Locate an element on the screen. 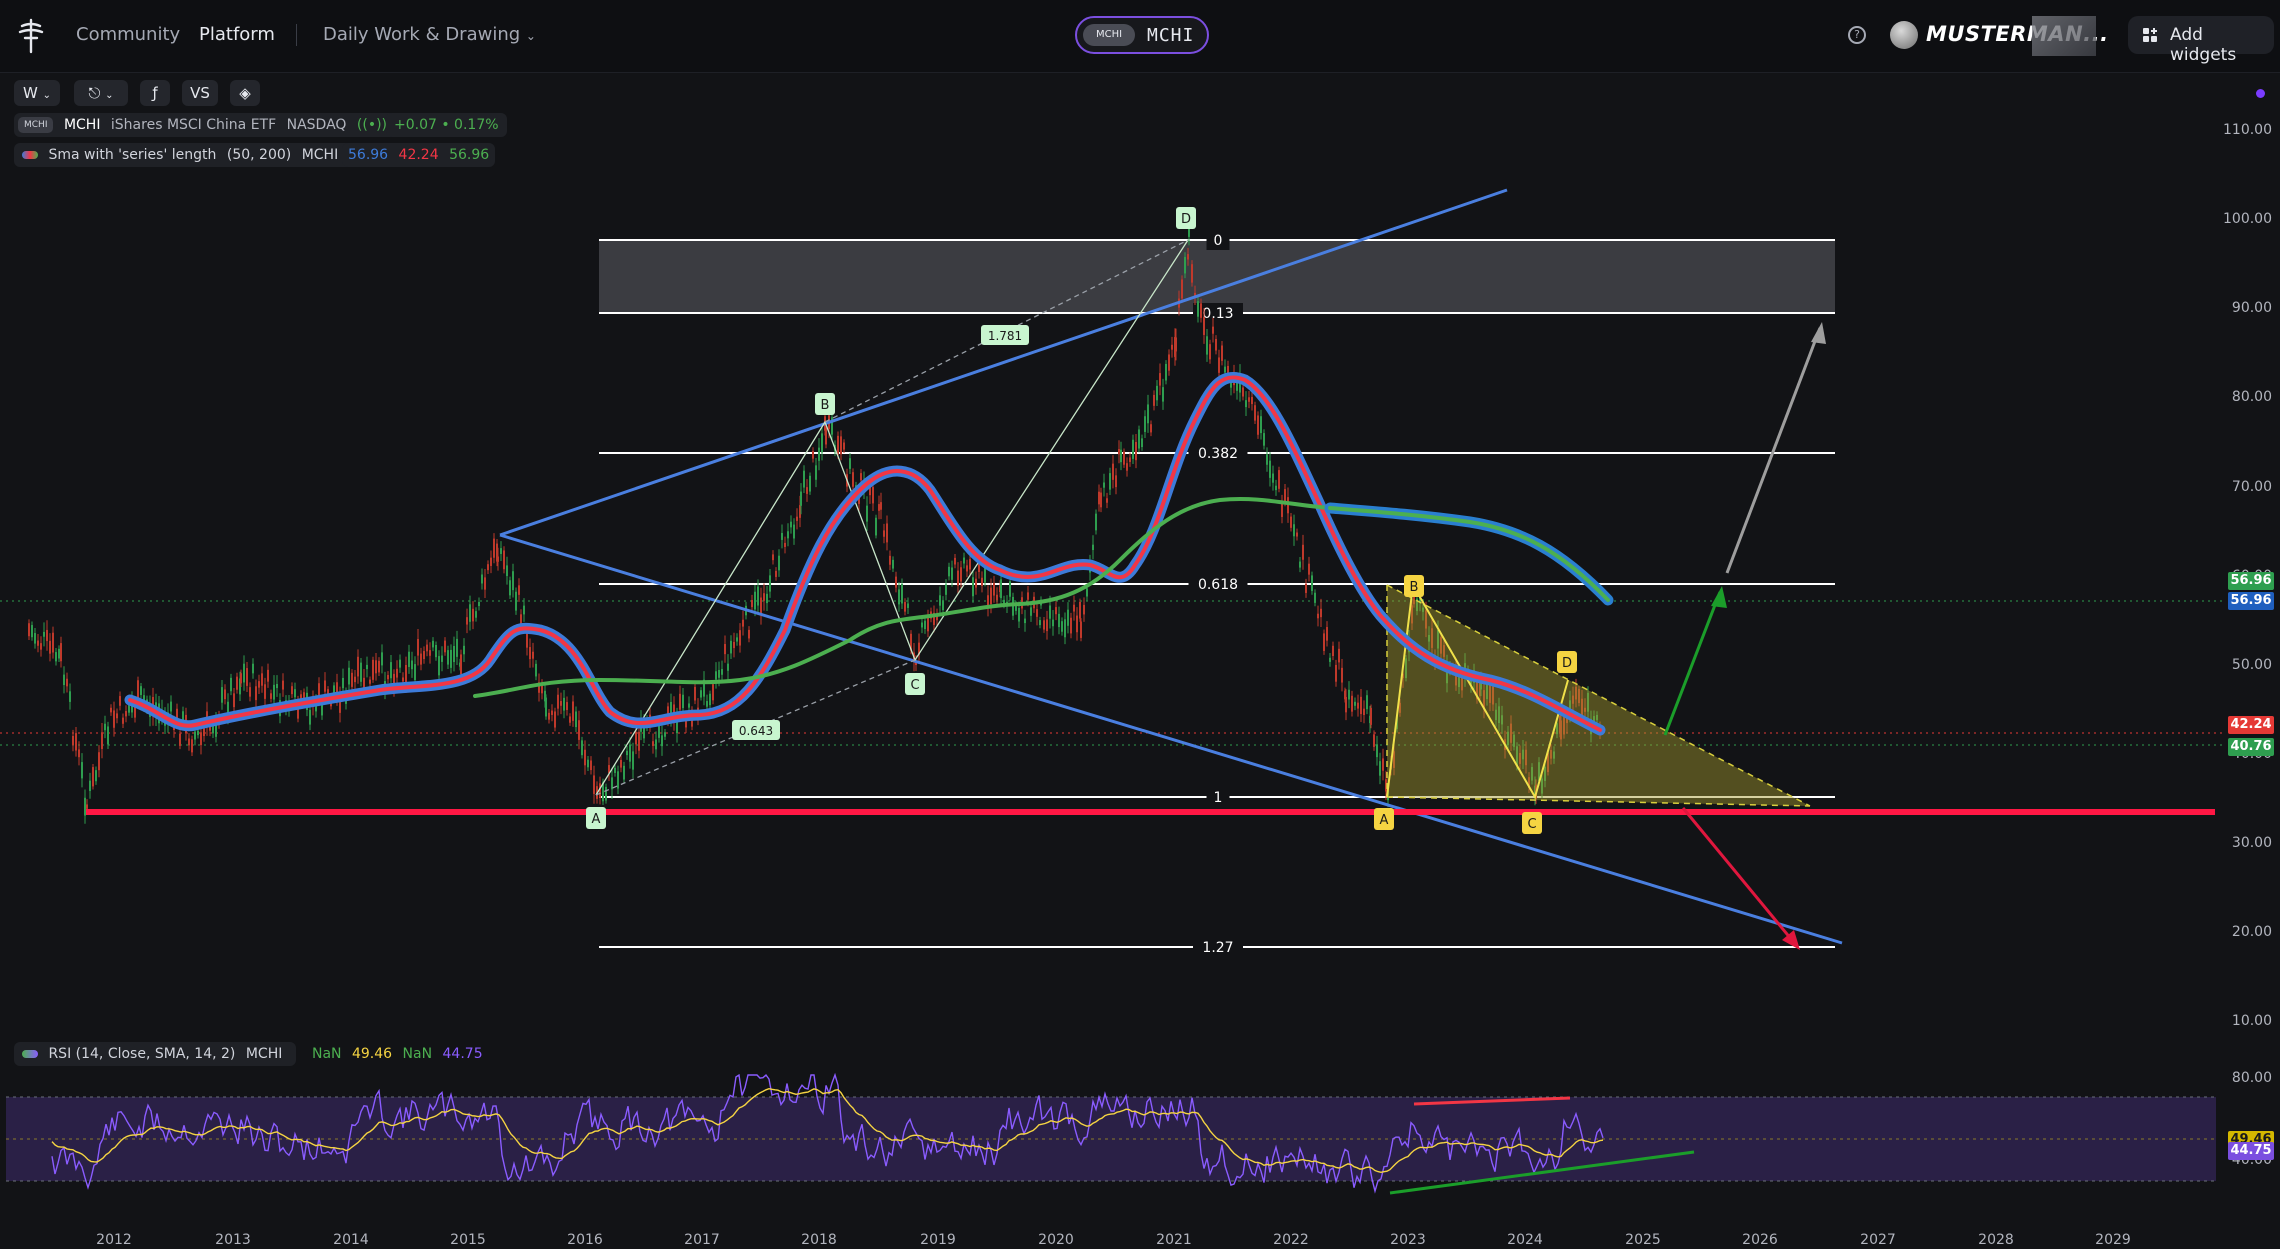  price-axis-label: 20.00 is located at coordinates (2252, 932).